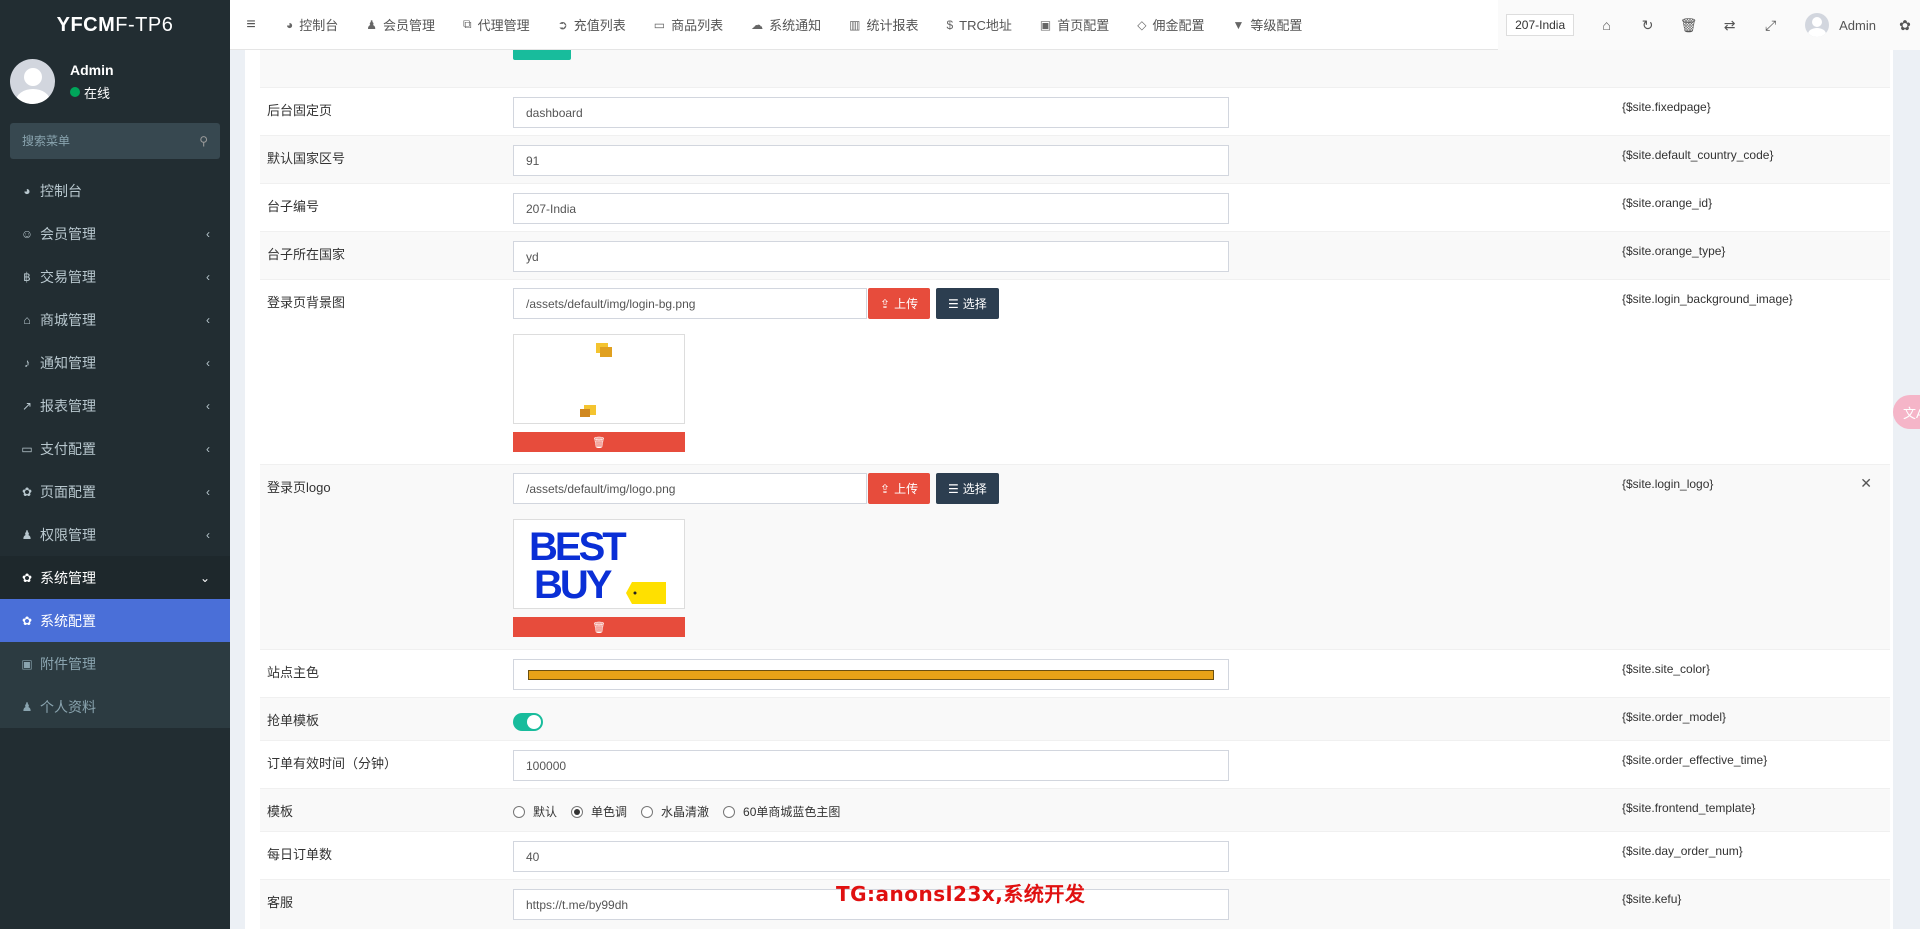 Image resolution: width=1920 pixels, height=929 pixels. What do you see at coordinates (115, 620) in the screenshot?
I see `sidebar-item-system-config: ✿ 系统配置` at bounding box center [115, 620].